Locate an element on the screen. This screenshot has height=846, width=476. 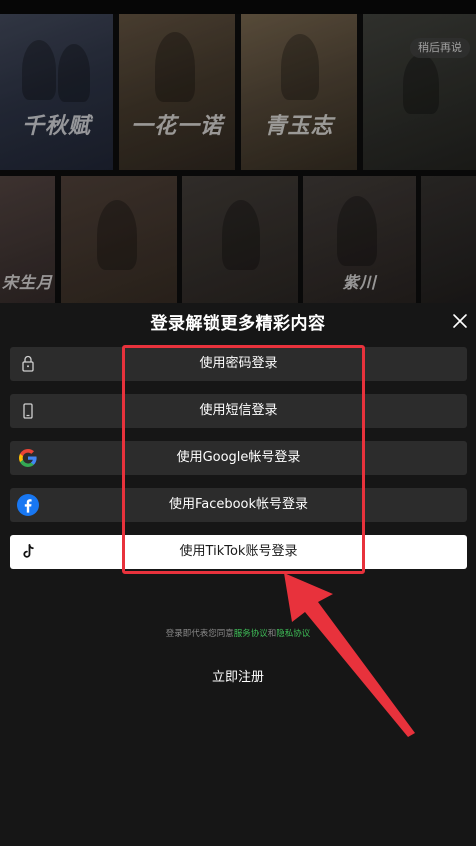
google-login-button: 使用Google帐号登录 is located at coordinates (238, 458).